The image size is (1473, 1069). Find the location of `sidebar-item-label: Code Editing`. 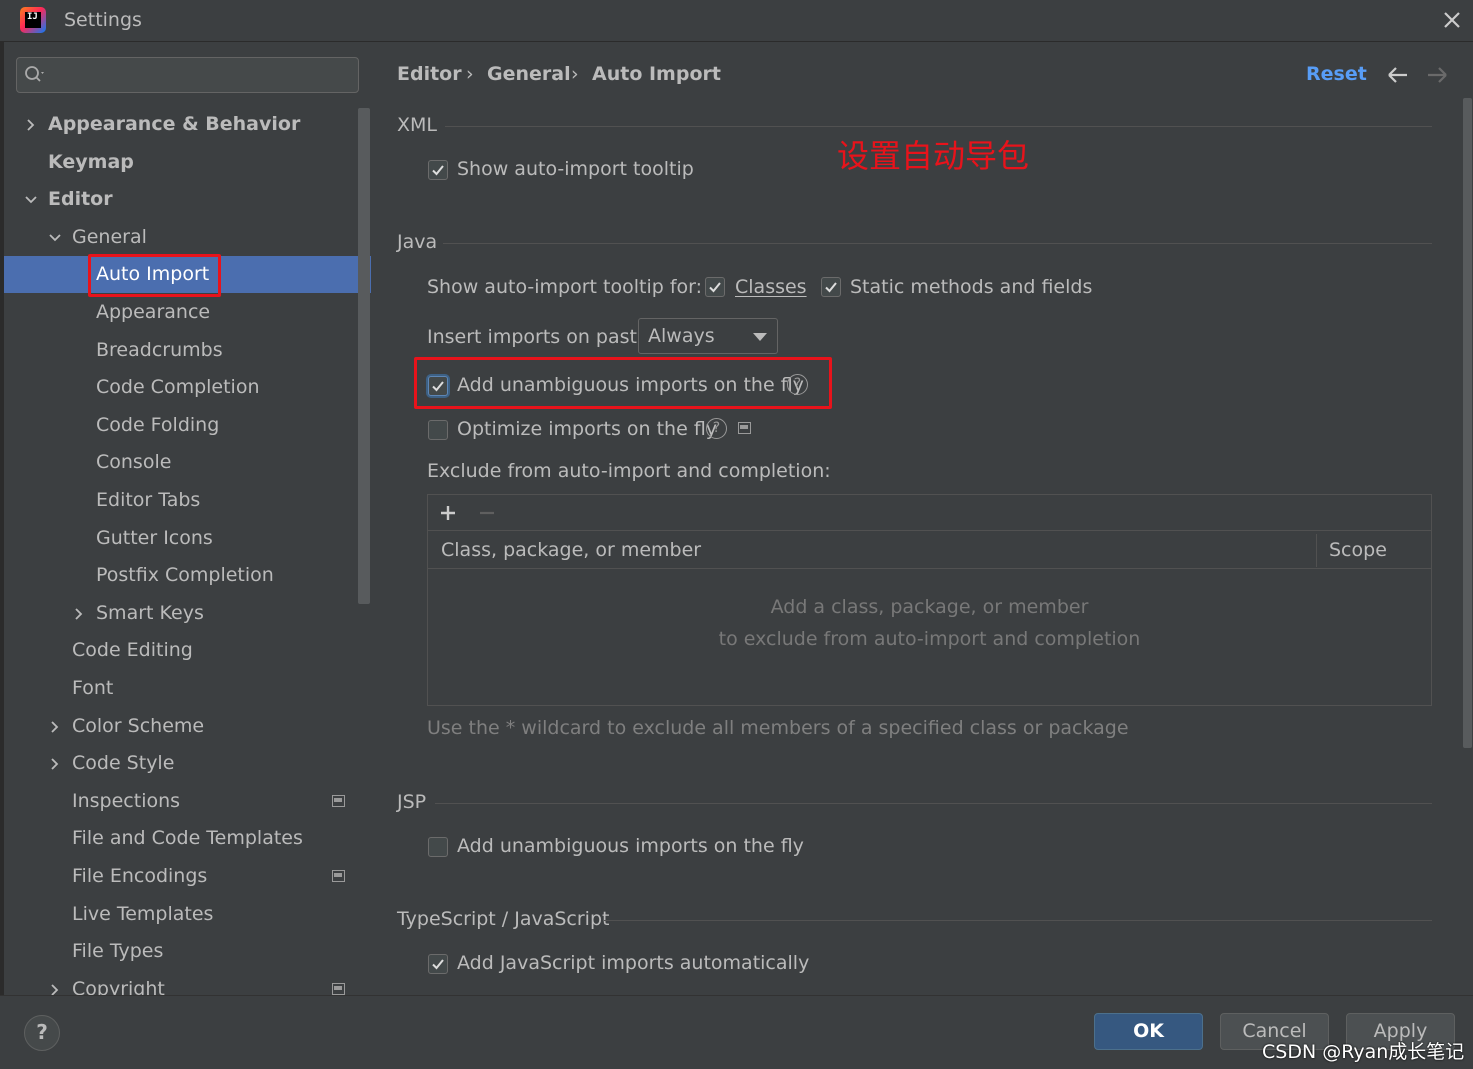

sidebar-item-label: Code Editing is located at coordinates (132, 650).